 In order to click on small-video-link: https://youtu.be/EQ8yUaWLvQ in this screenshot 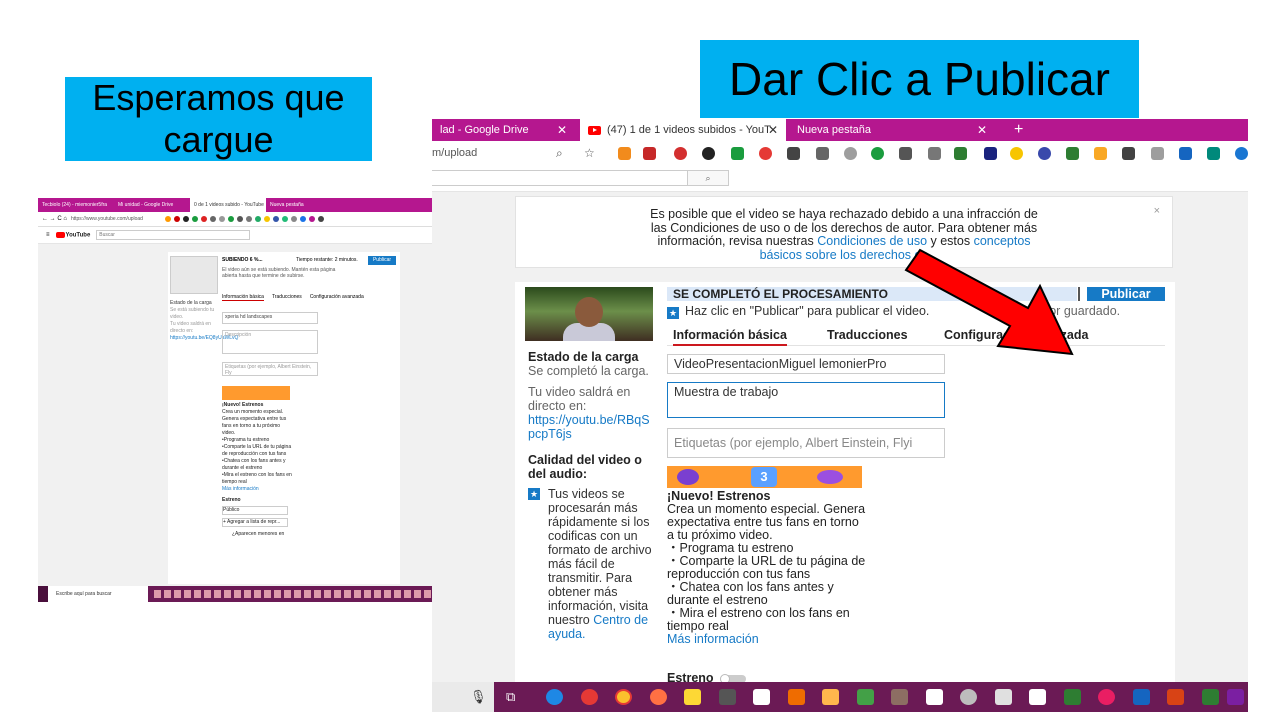, I will do `click(204, 338)`.